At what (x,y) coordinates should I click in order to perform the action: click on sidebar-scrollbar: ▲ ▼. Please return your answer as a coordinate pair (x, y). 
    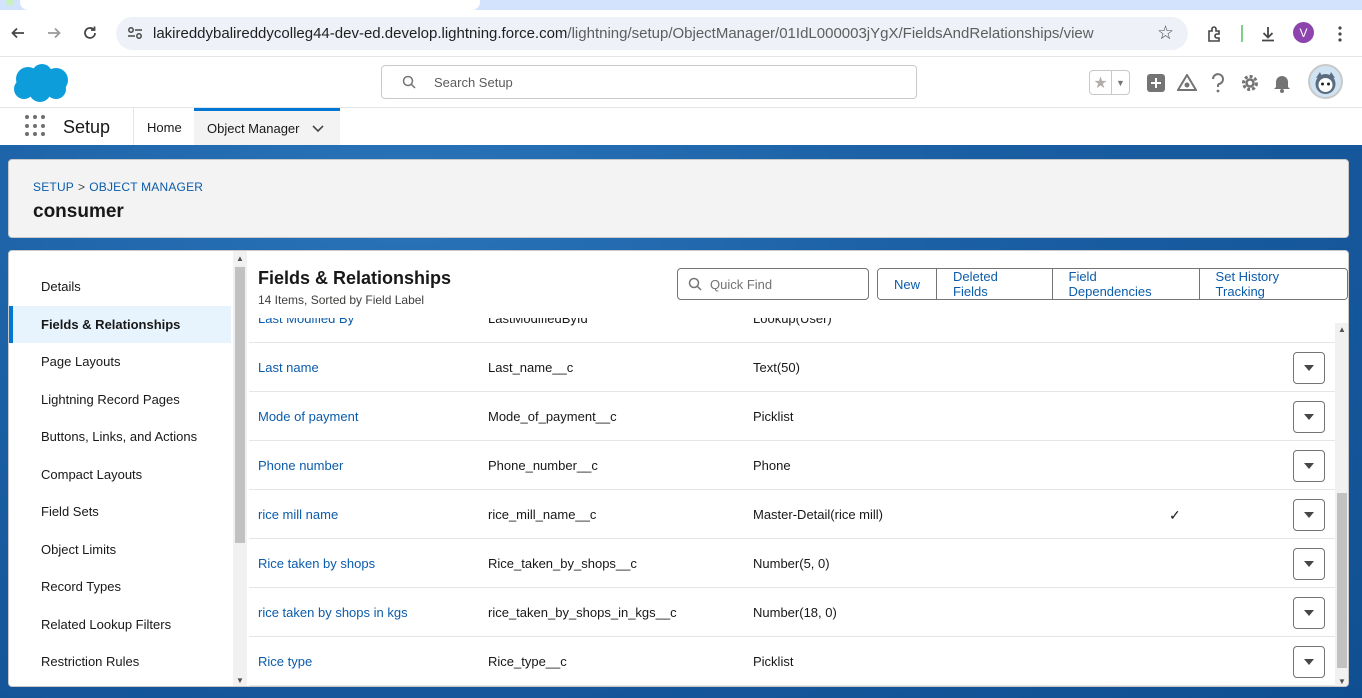
    Looking at the image, I should click on (240, 468).